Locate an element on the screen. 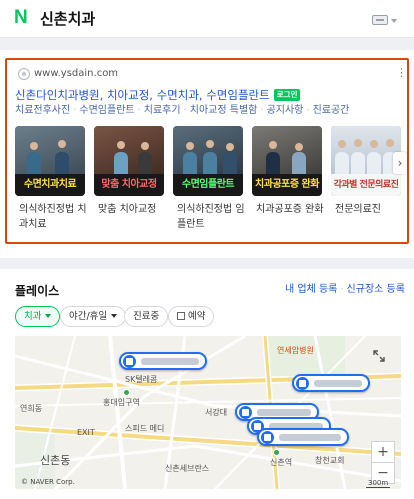 The height and width of the screenshot is (499, 414). thumbnail-caption: 각과별 전문의료진 is located at coordinates (366, 185).